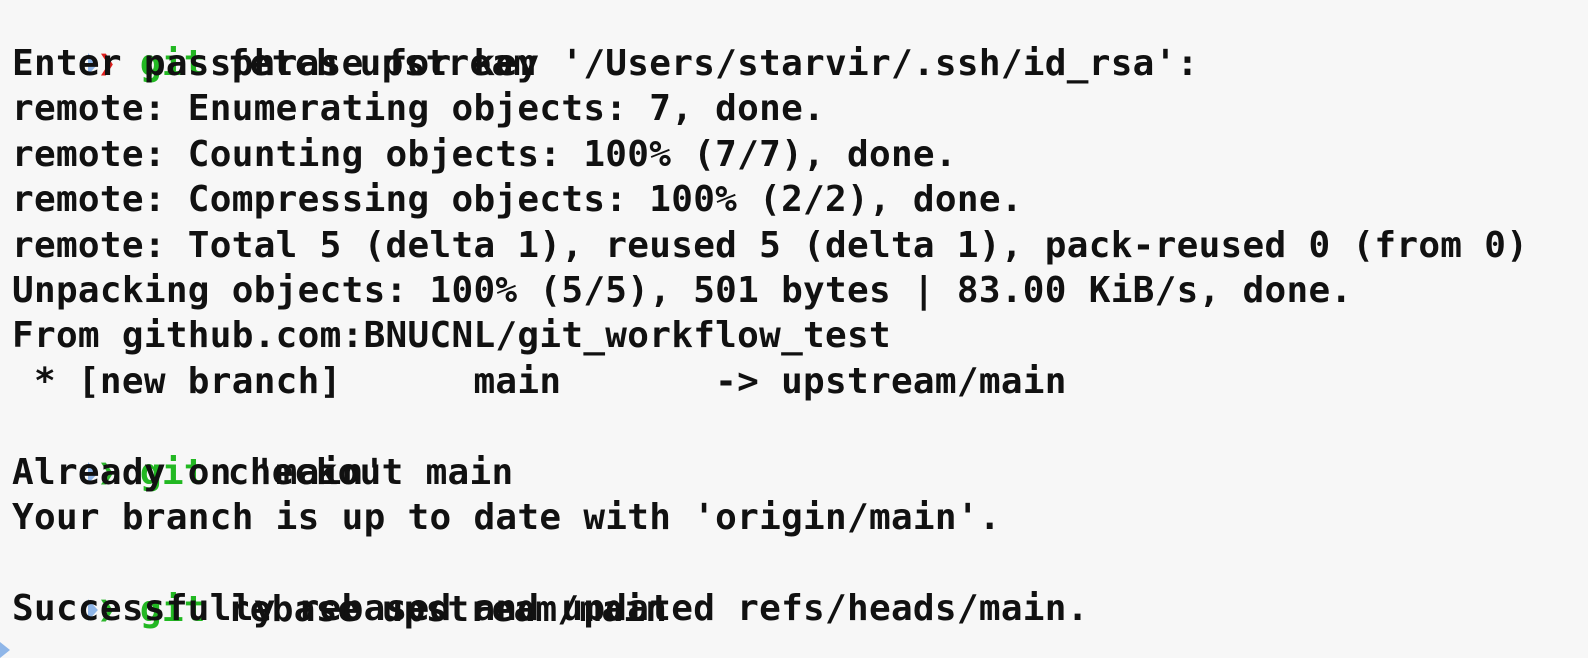 This screenshot has height=658, width=1588. I want to click on output-line: Already on 'main', so click(199, 472).